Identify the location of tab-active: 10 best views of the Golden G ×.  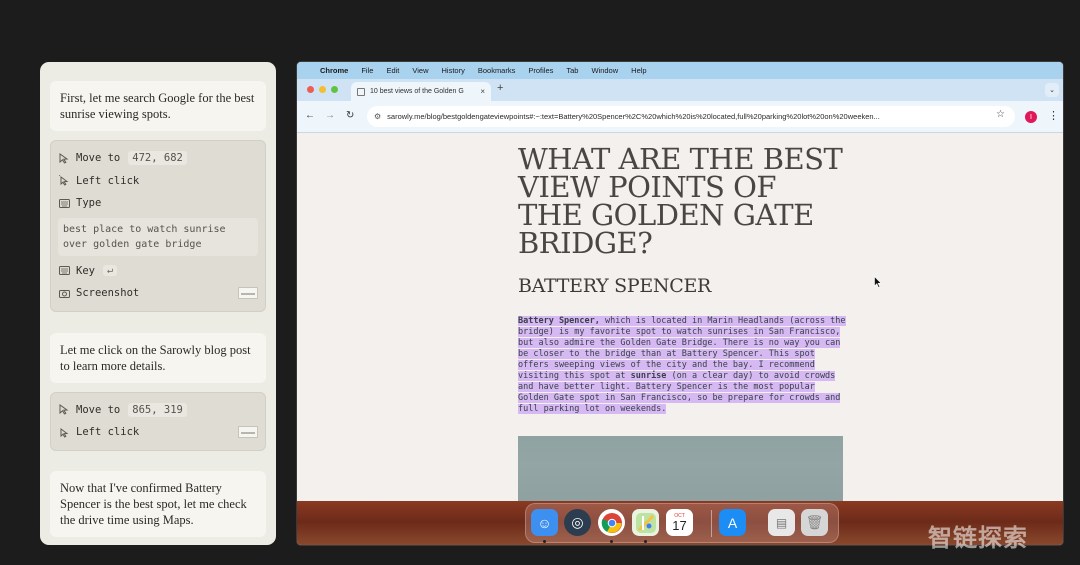
(421, 91).